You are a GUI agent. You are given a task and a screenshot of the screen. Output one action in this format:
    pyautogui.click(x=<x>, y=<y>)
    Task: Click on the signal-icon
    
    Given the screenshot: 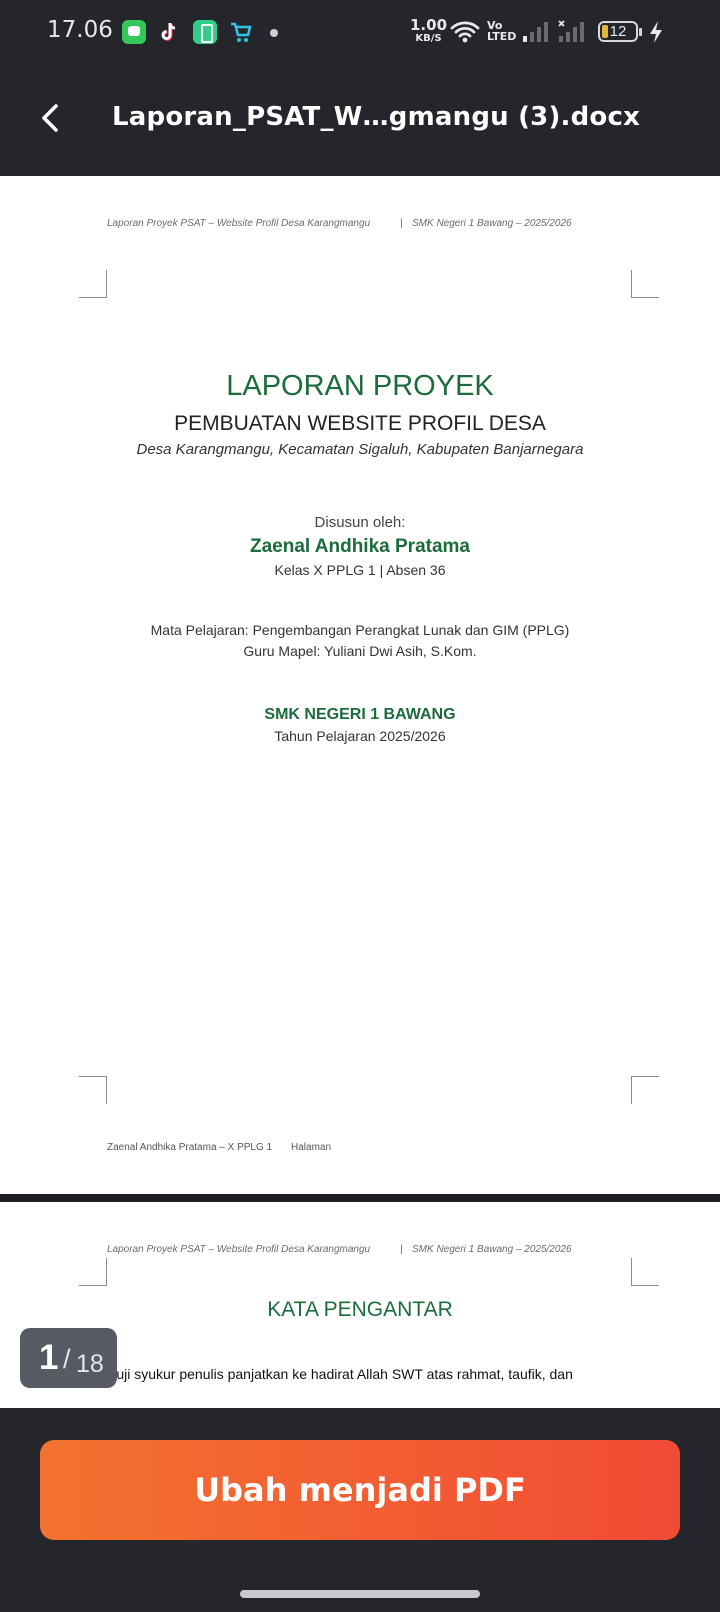 What is the action you would take?
    pyautogui.click(x=537, y=34)
    